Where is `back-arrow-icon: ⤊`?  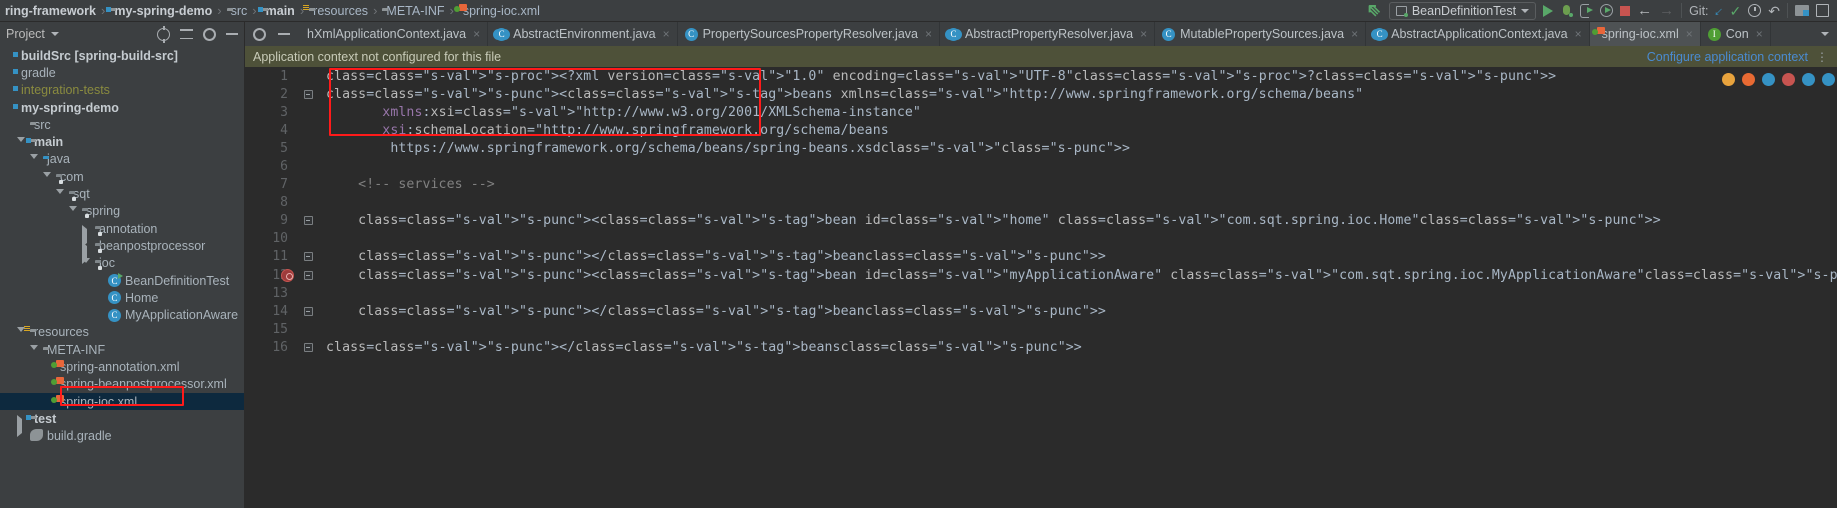 back-arrow-icon: ⤊ is located at coordinates (1375, 10).